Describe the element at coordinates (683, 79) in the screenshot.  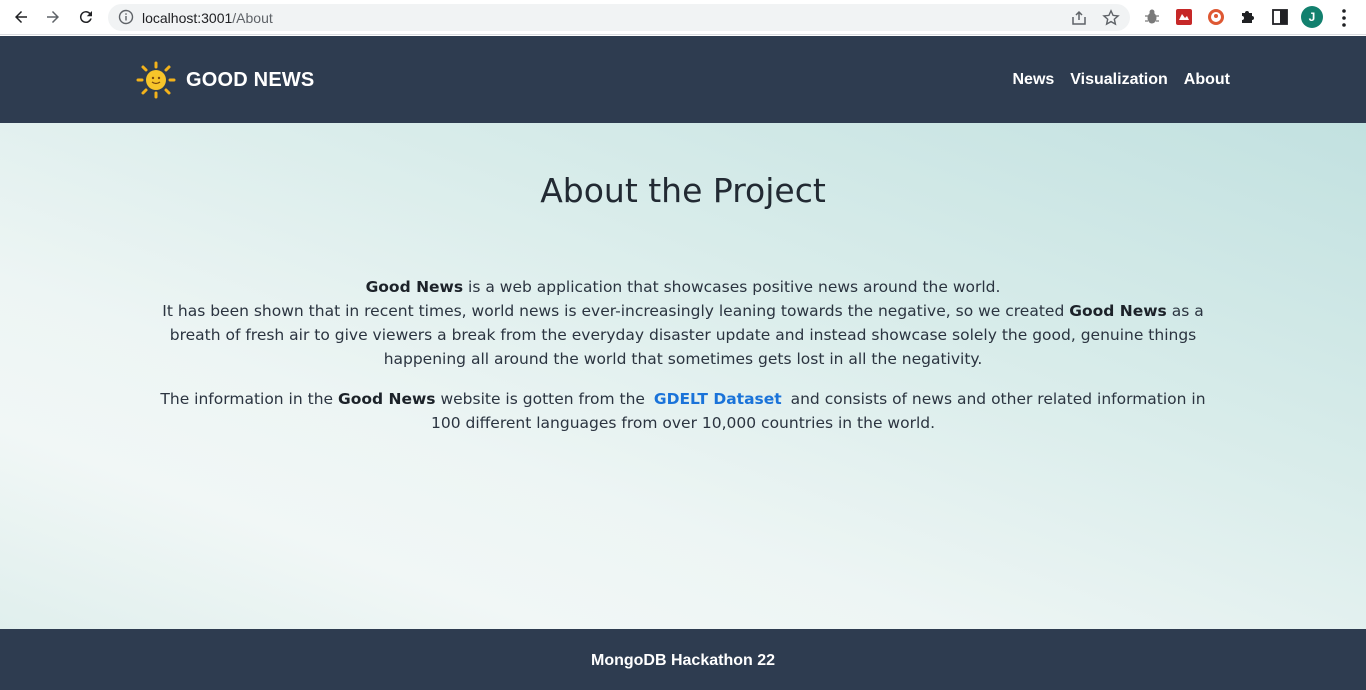
I see `site-header: GOOD NEWS News Visualization About` at that location.